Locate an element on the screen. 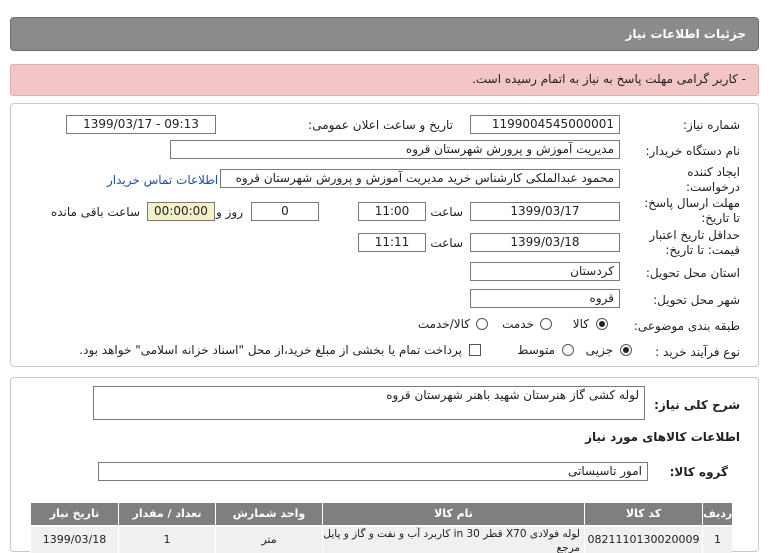 The image size is (770, 553). table-header-need-date: تاریخ نیاز is located at coordinates (74, 514).